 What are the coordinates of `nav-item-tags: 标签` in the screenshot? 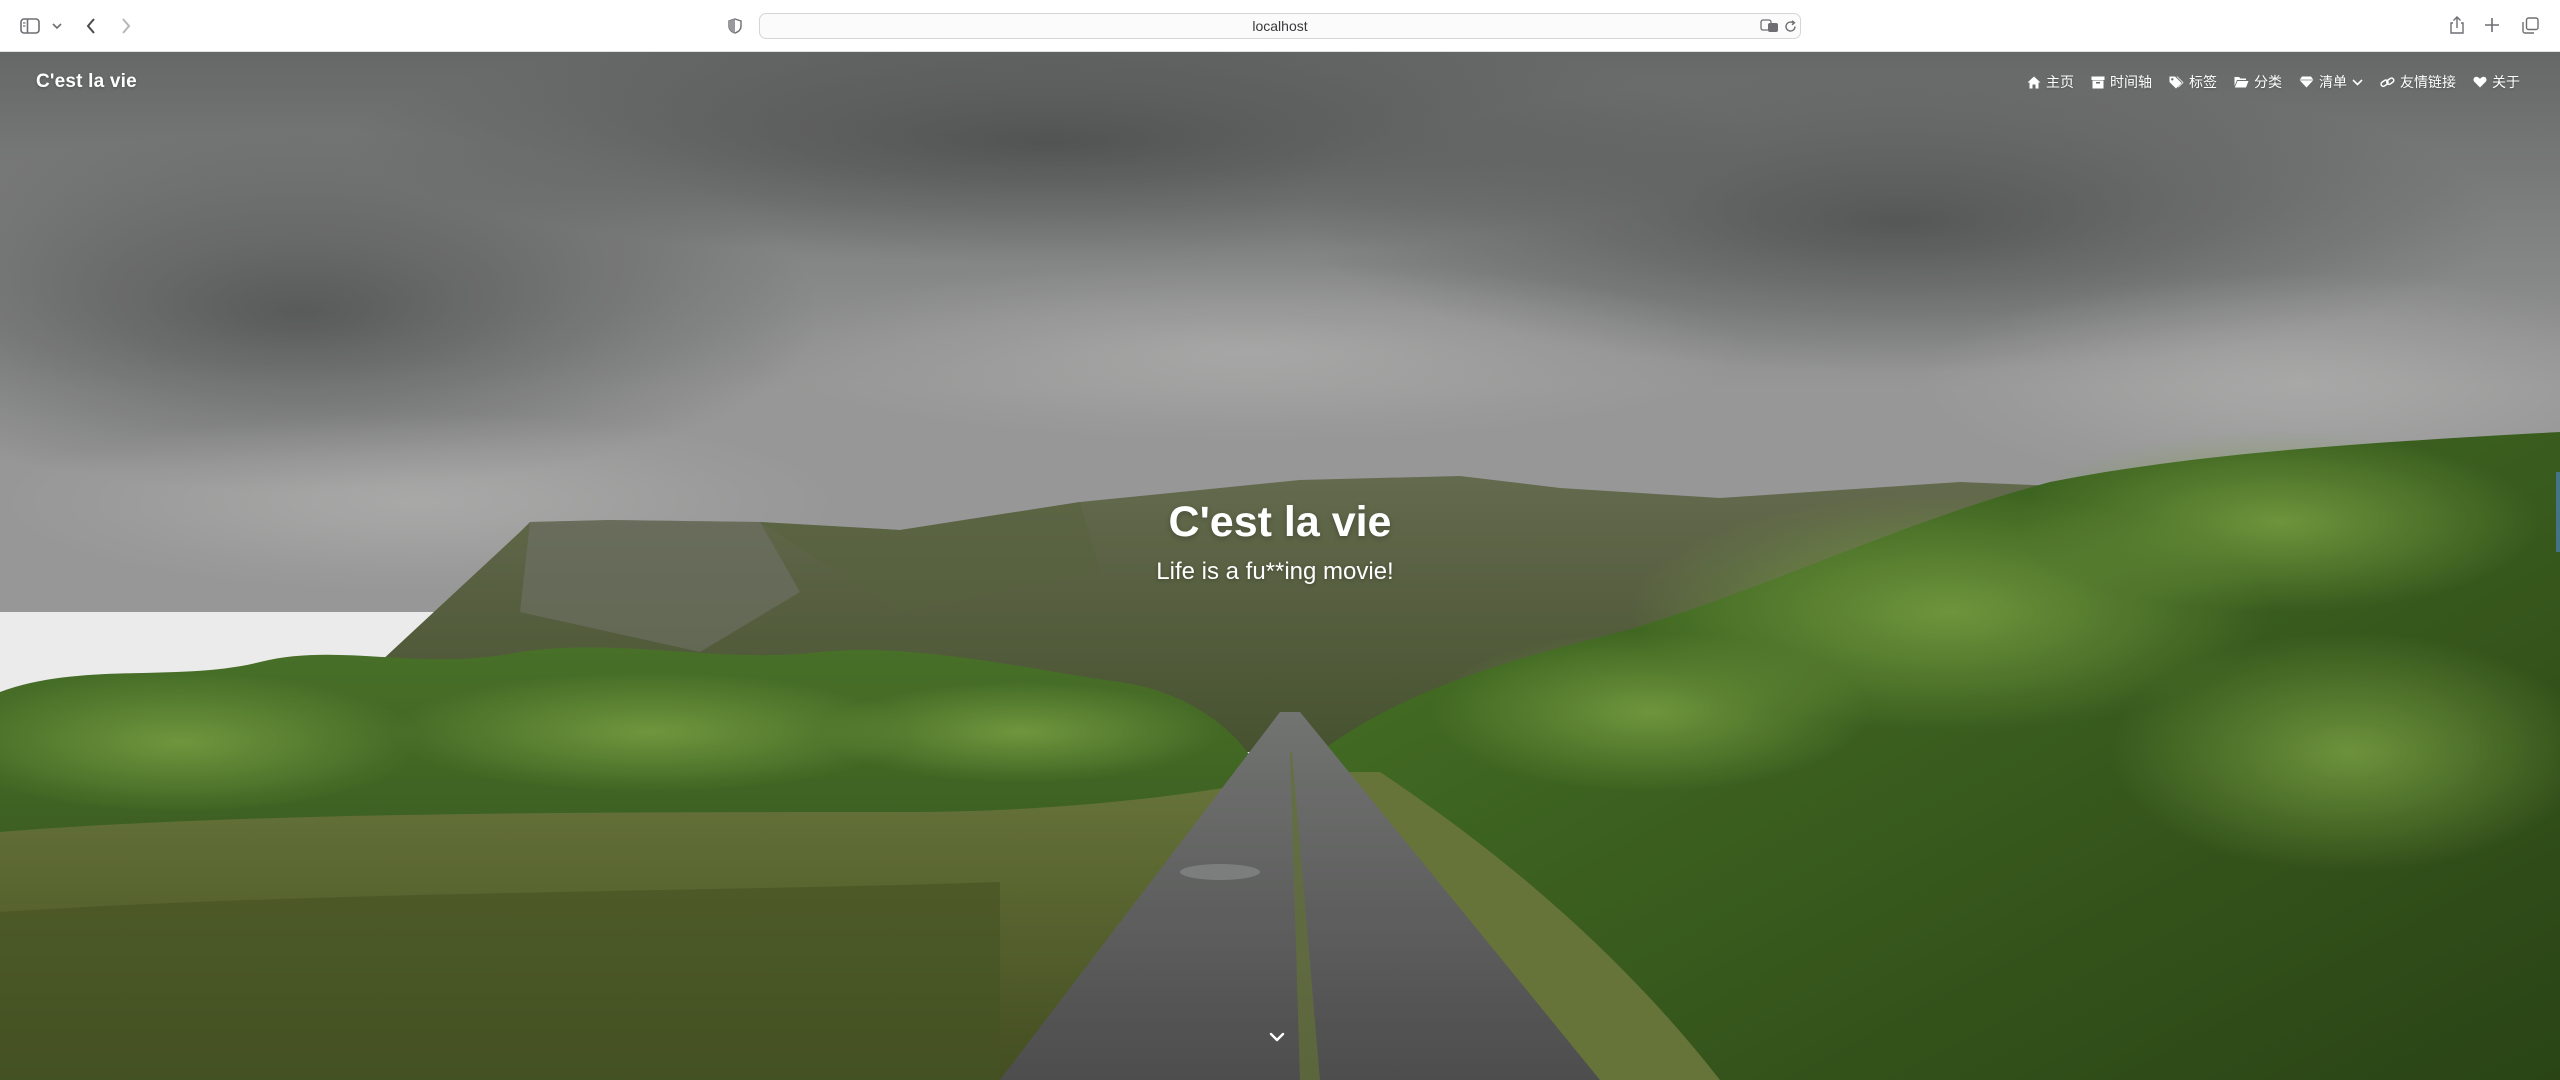 It's located at (2193, 82).